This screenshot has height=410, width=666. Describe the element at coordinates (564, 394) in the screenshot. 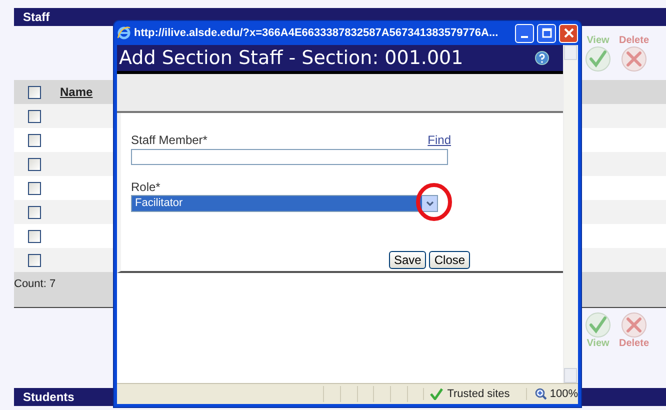

I see `zoom-level: 100%` at that location.